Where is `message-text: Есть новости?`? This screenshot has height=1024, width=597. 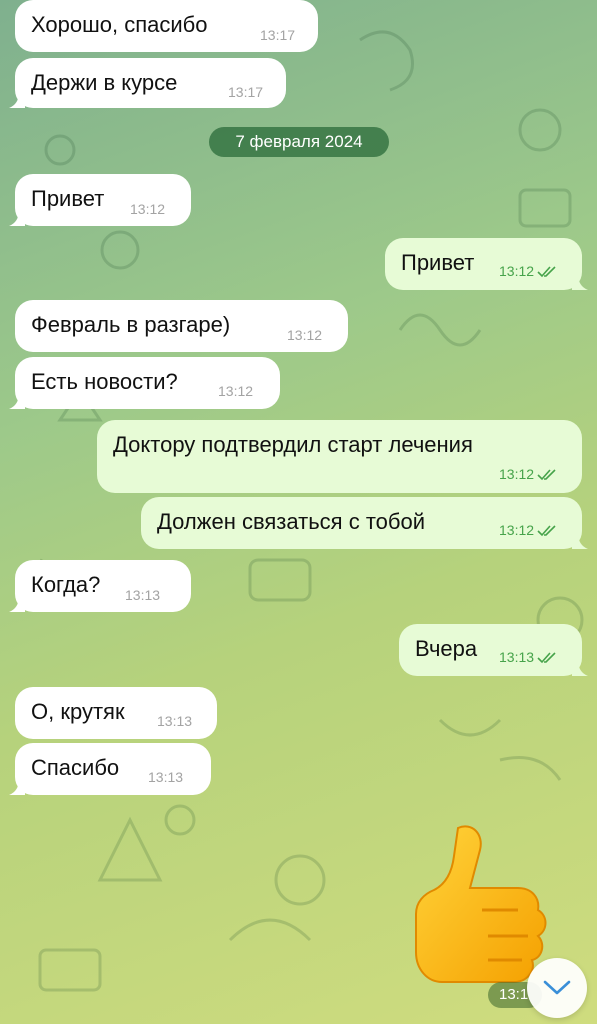
message-text: Есть новости? is located at coordinates (104, 381).